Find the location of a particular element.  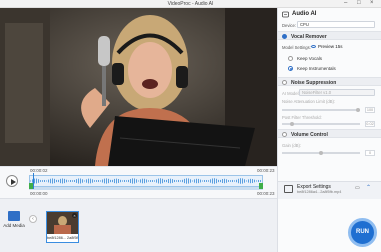

keep-vocals-radio is located at coordinates (290, 58).